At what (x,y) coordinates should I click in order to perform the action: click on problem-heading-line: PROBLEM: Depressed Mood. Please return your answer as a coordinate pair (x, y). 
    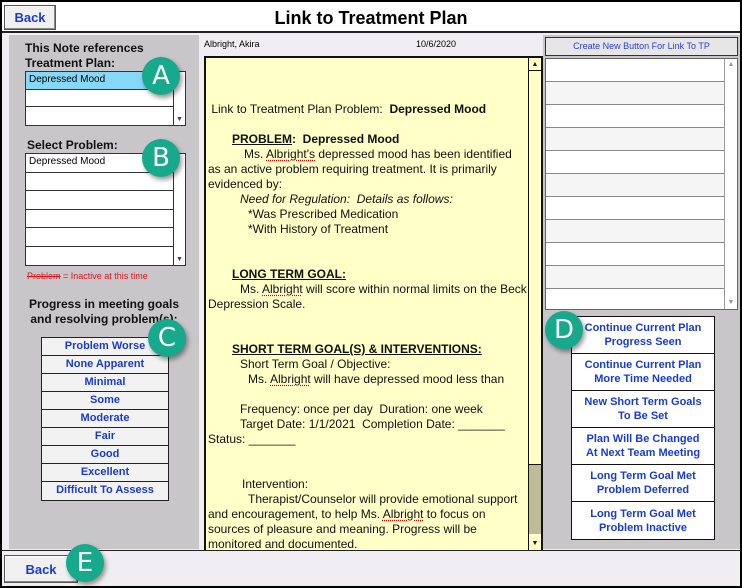
    Looking at the image, I should click on (316, 139).